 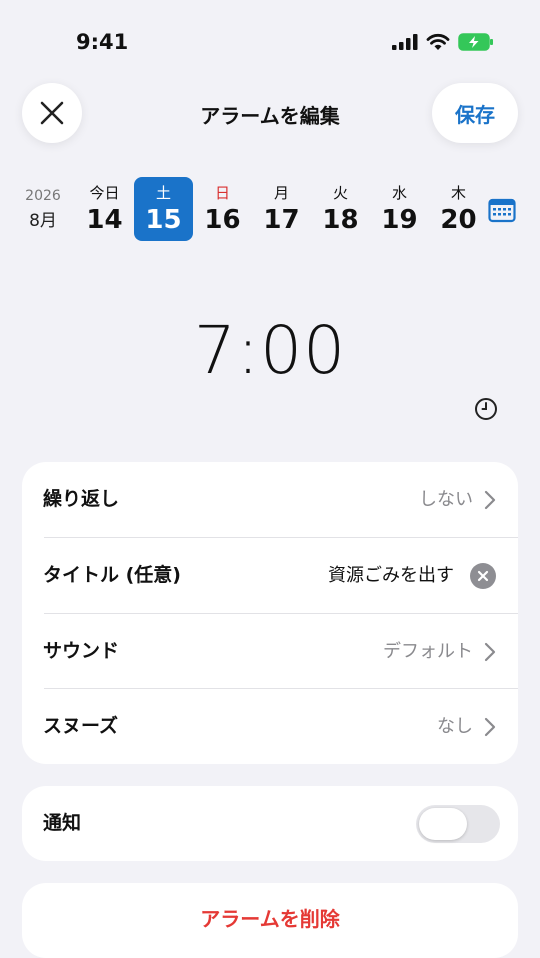 I want to click on year-text: 2026, so click(x=43, y=196).